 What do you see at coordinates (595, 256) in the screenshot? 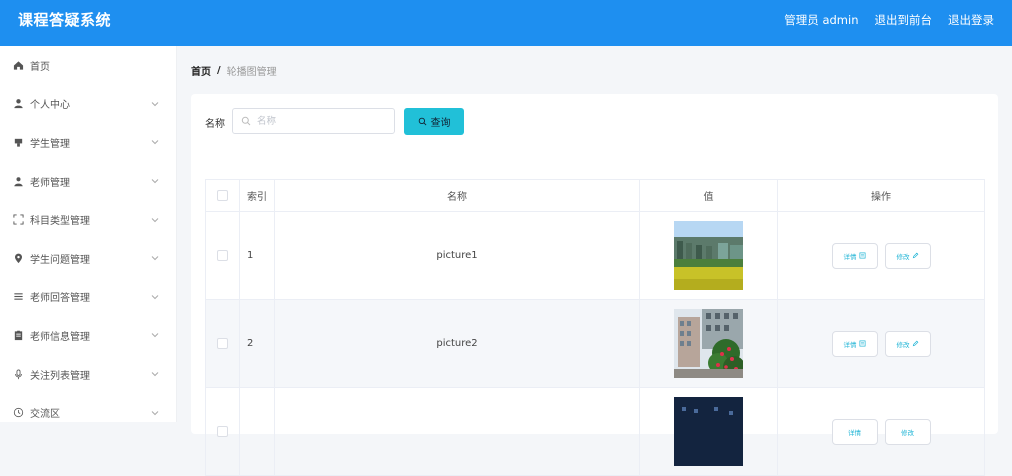
I see `table-row: 1 picture1 详情 修改` at bounding box center [595, 256].